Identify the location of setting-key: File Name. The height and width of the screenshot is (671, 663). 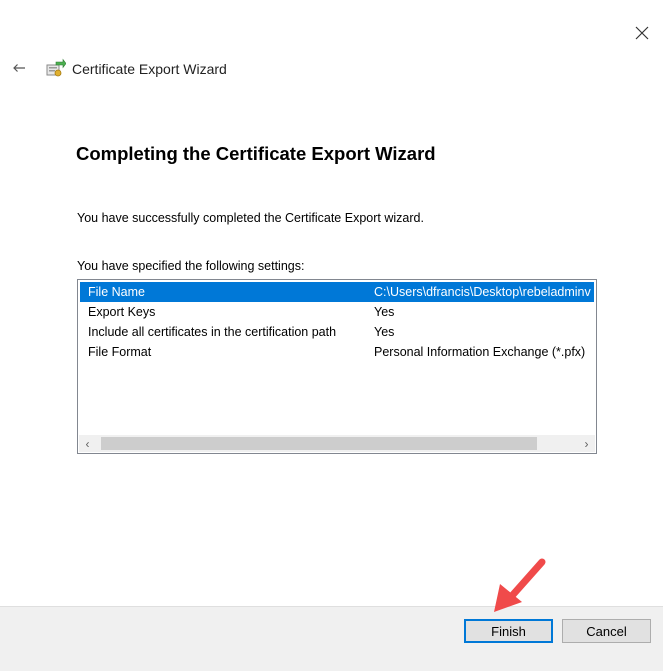
(116, 292).